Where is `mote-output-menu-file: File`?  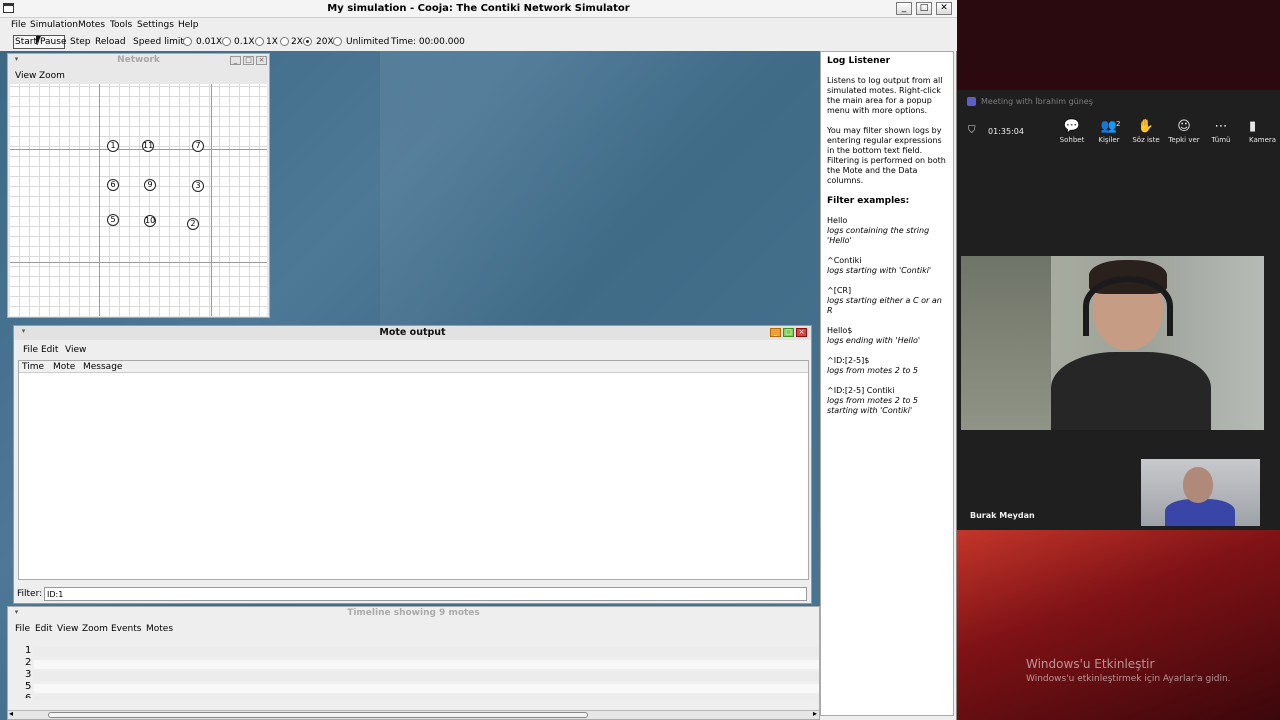
mote-output-menu-file: File is located at coordinates (30, 350).